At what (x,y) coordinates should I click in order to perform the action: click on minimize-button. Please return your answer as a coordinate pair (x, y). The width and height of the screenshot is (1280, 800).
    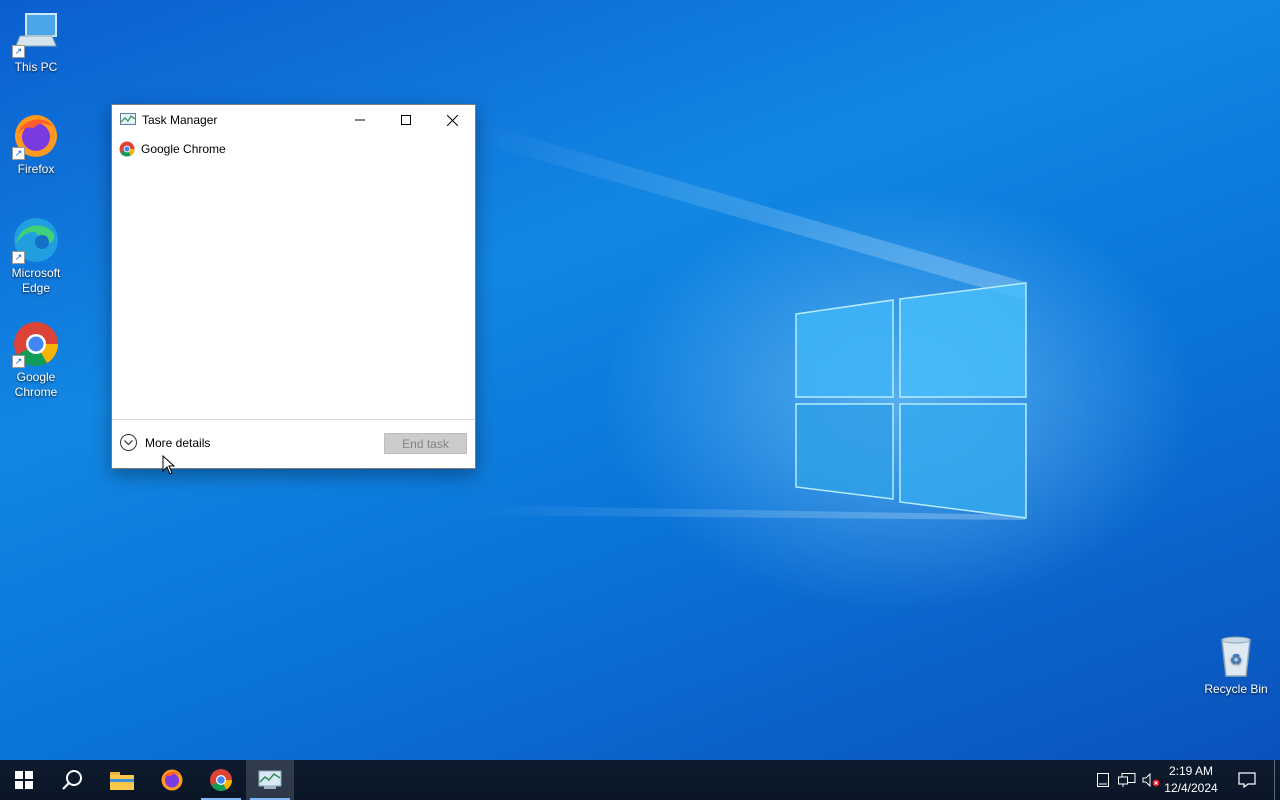
    Looking at the image, I should click on (360, 120).